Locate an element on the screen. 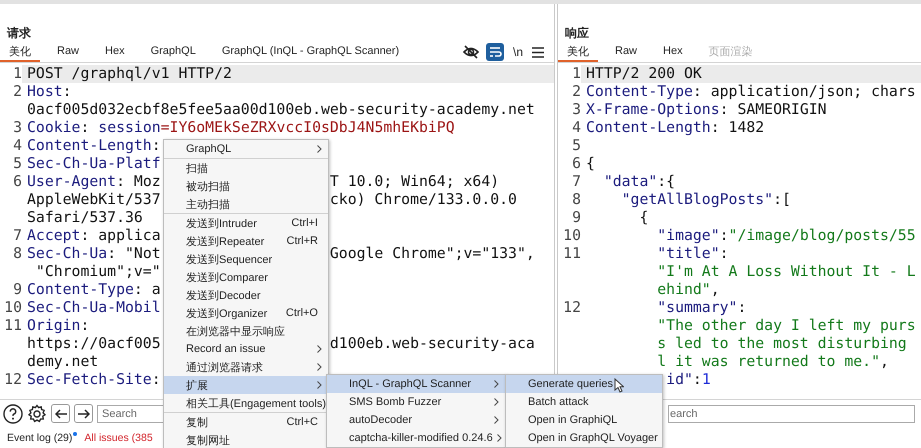 The height and width of the screenshot is (448, 921). menu-item: 扩展 is located at coordinates (246, 385).